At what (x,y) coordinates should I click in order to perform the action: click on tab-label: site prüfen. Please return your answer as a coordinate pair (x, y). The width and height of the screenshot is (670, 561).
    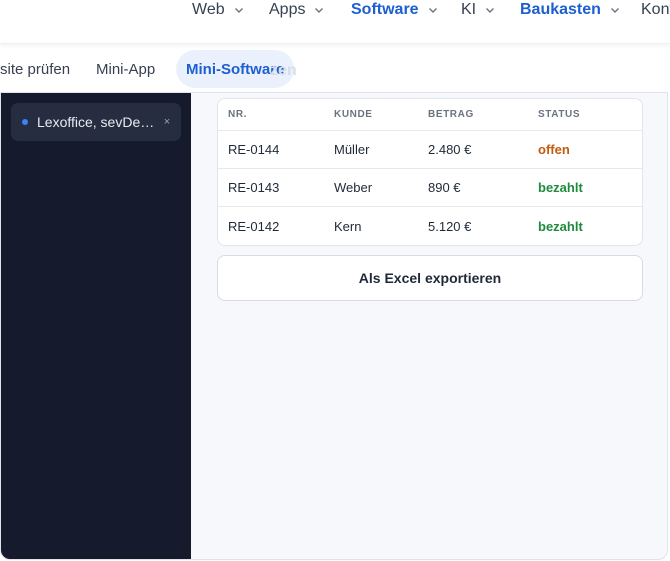
    Looking at the image, I should click on (35, 69).